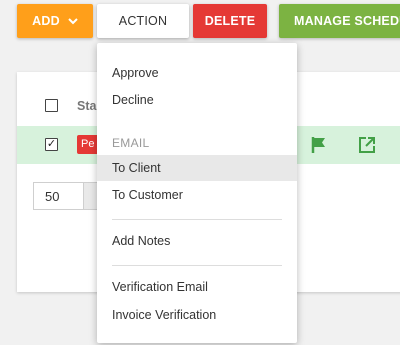  What do you see at coordinates (52, 196) in the screenshot?
I see `page-size-value: 50` at bounding box center [52, 196].